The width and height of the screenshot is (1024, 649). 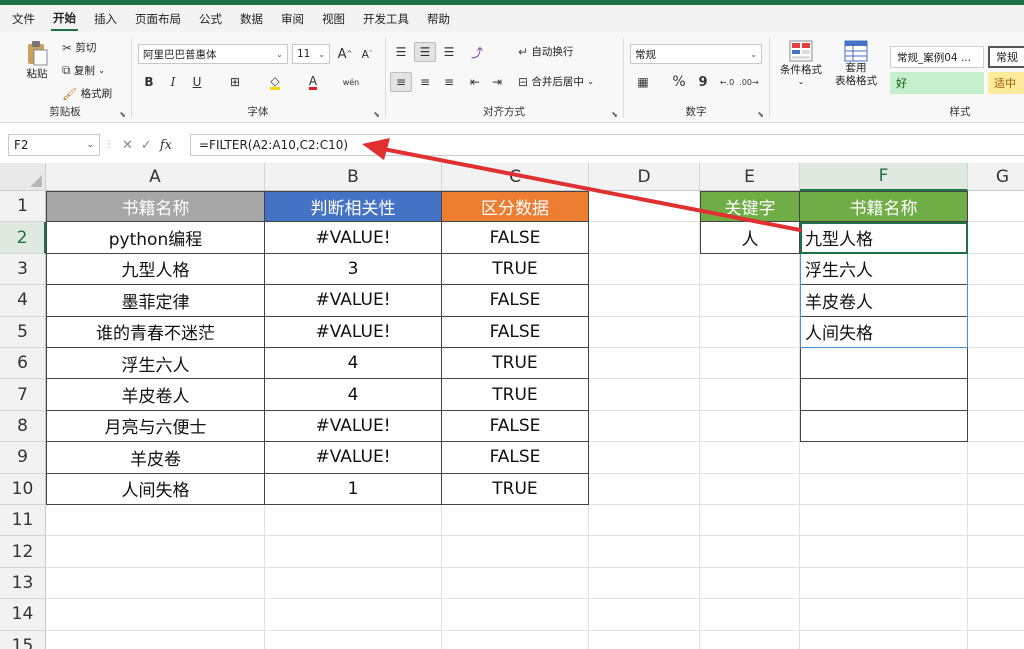 What do you see at coordinates (155, 238) in the screenshot?
I see `table-cell-a: python编程` at bounding box center [155, 238].